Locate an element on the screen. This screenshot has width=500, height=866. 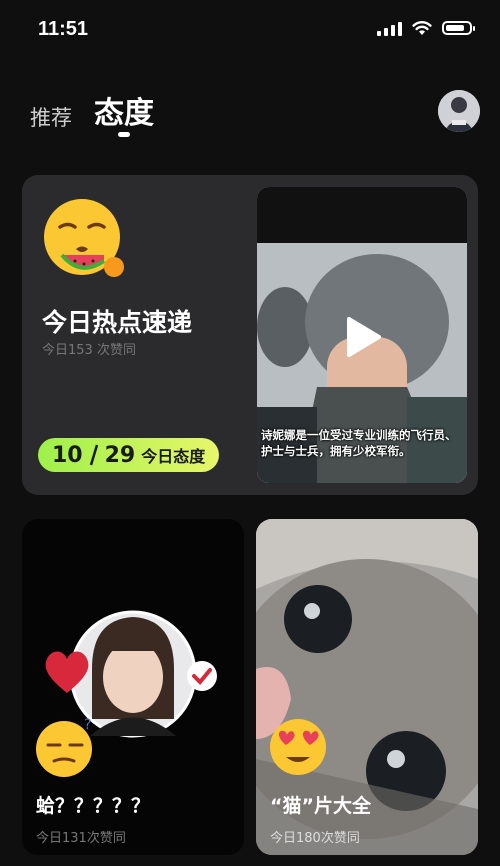
video-caption: 诗妮娜是一位受过专业训练的飞行员、护士与士兵，拥有少校军衔。 is located at coordinates (359, 443).